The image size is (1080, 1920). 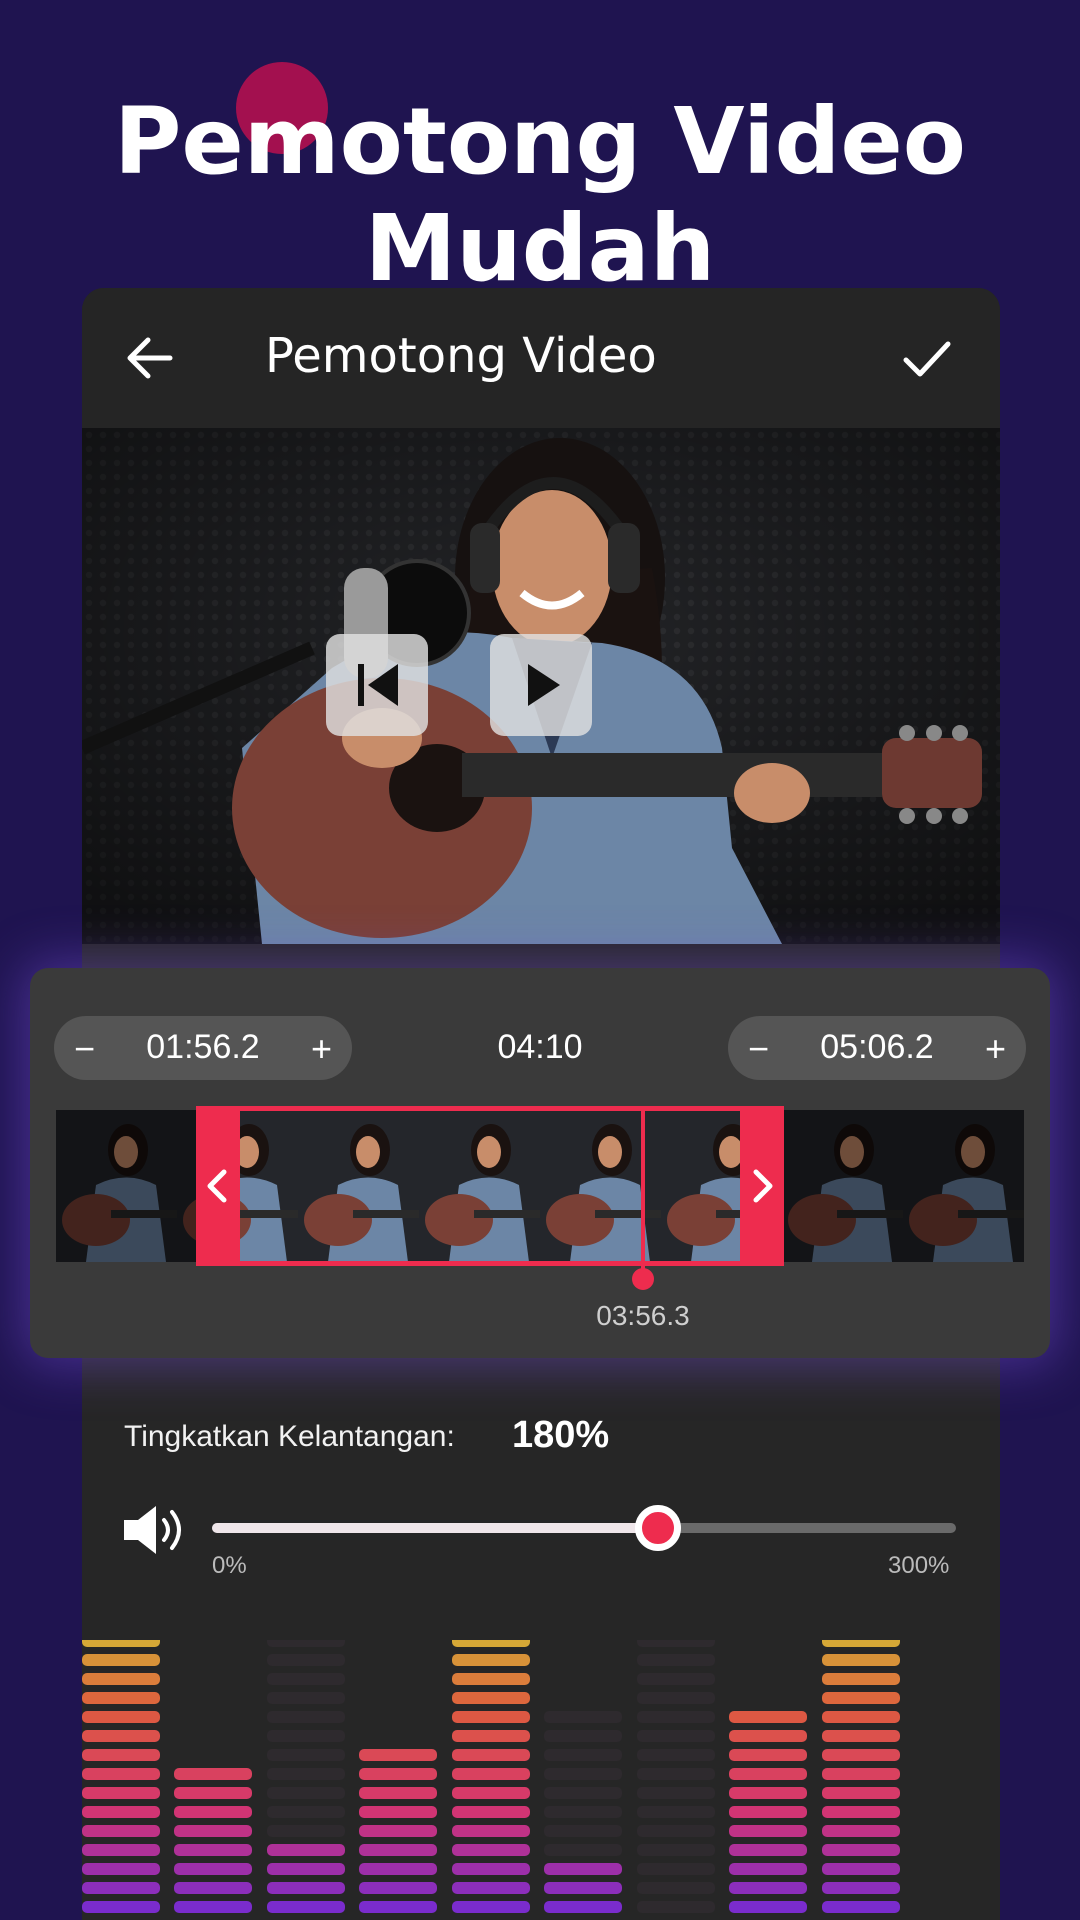 I want to click on play-button, so click(x=541, y=685).